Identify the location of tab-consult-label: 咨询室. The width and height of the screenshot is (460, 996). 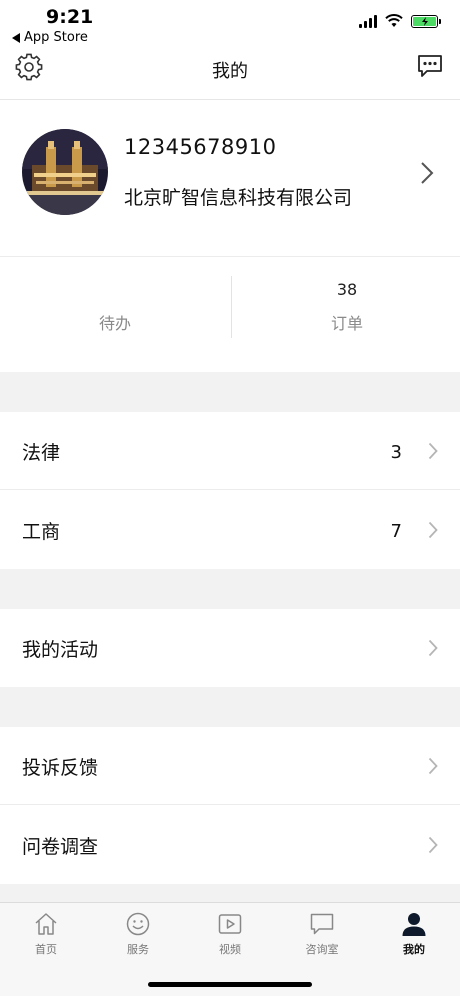
(322, 949).